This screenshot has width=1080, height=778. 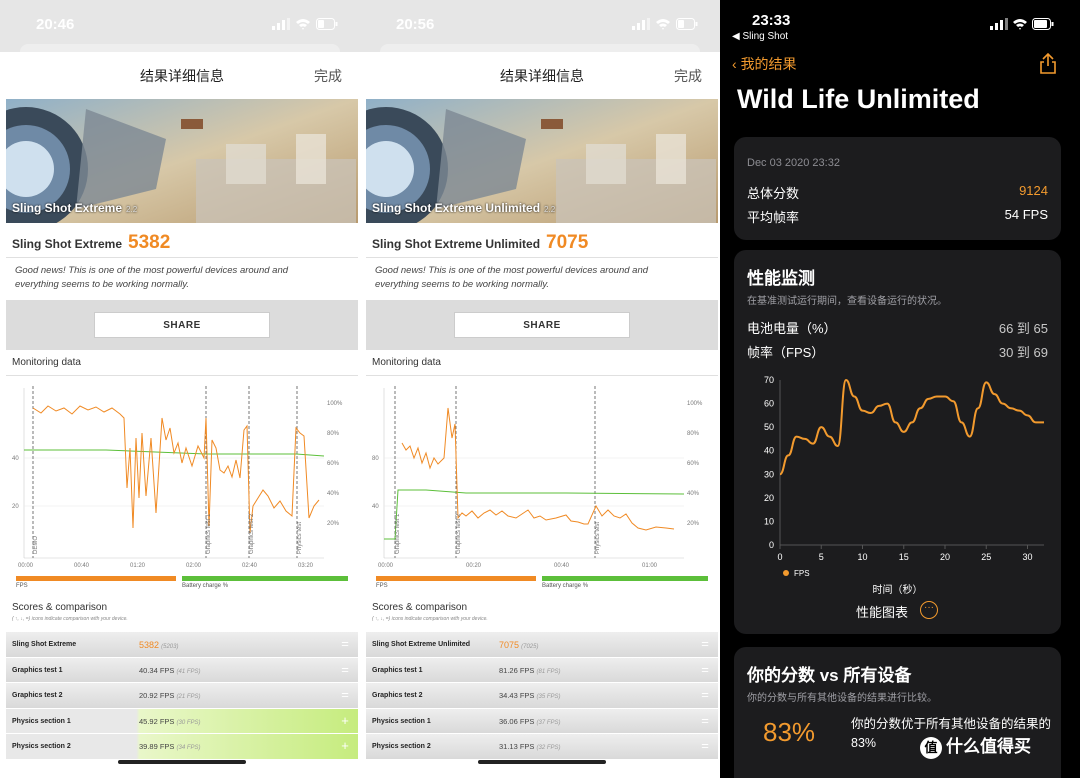 What do you see at coordinates (406, 362) in the screenshot?
I see `monitoring-title: Monitoring data` at bounding box center [406, 362].